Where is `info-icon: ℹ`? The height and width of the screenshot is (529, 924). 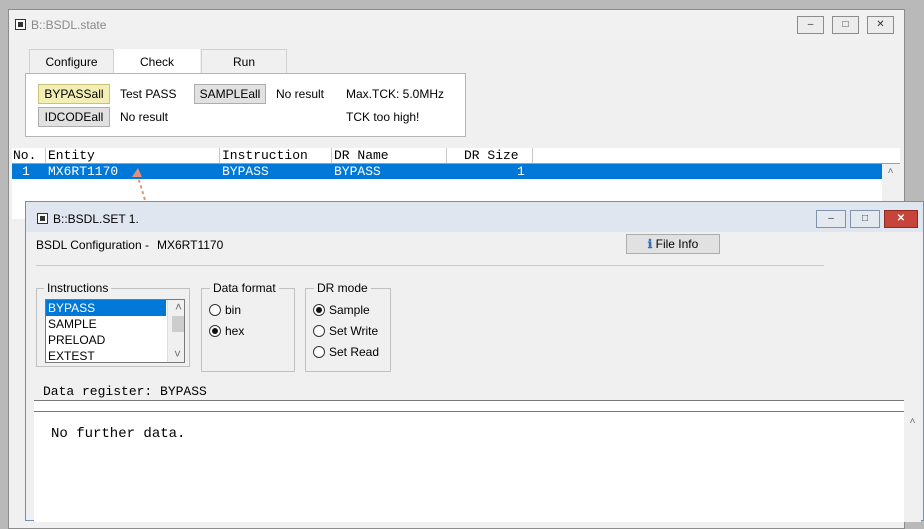 info-icon: ℹ is located at coordinates (650, 244).